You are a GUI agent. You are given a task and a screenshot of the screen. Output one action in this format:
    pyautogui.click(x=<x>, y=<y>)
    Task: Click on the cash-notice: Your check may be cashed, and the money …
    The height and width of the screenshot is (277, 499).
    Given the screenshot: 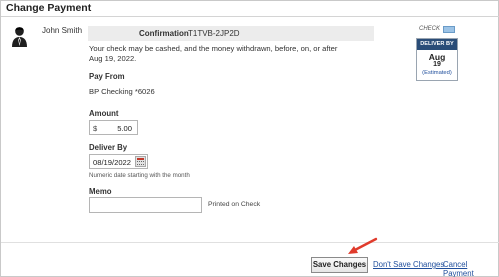 What is the action you would take?
    pyautogui.click(x=213, y=53)
    